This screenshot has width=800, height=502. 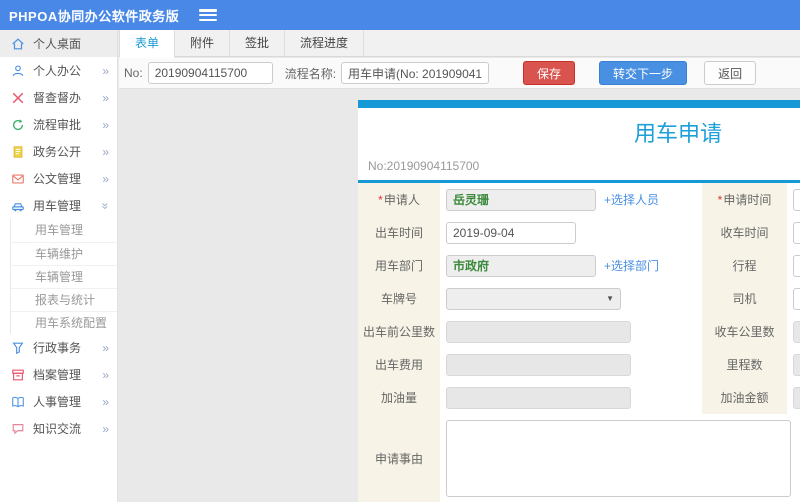 I want to click on field-label-fuel-cost: 加油金额, so click(x=744, y=397).